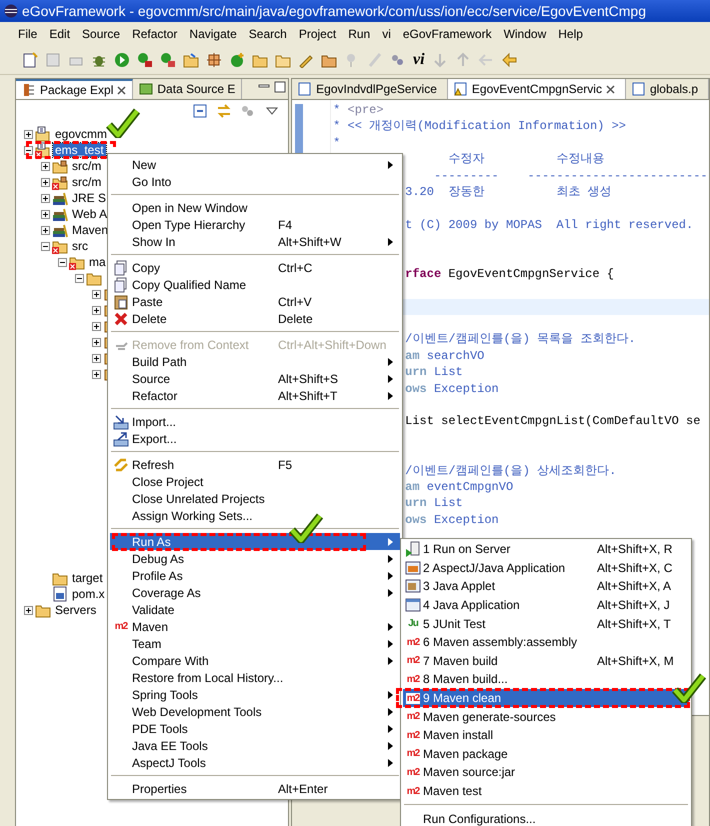 This screenshot has height=826, width=710. What do you see at coordinates (546, 772) in the screenshot?
I see `menu-item: m2 Maven source:jar` at bounding box center [546, 772].